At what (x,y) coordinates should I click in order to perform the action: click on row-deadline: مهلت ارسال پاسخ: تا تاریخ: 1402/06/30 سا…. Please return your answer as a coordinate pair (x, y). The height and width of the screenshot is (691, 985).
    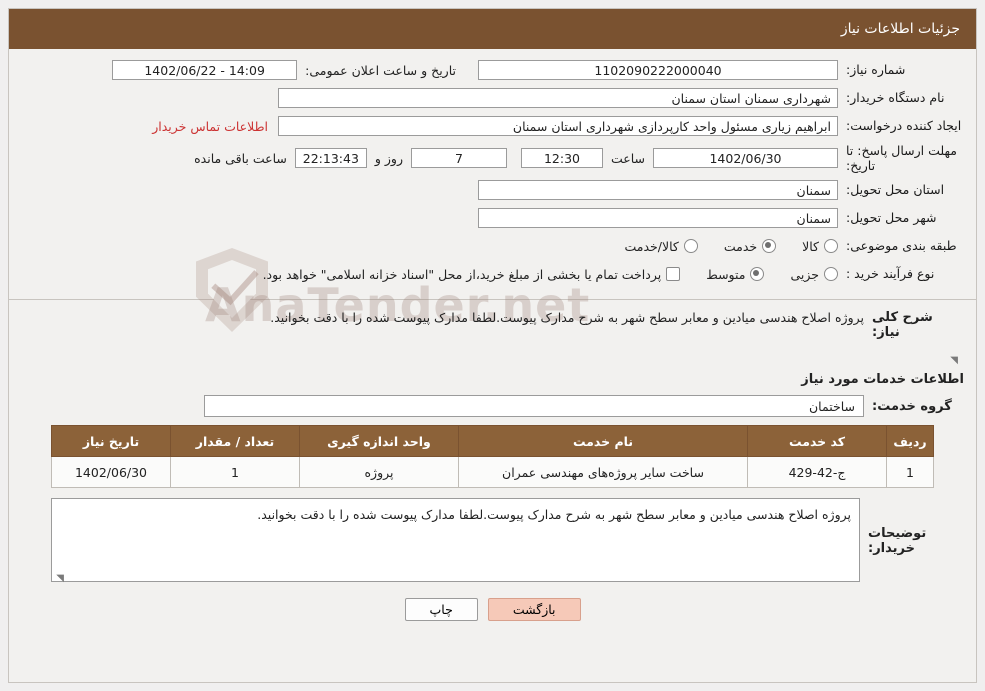
    Looking at the image, I should click on (492, 158).